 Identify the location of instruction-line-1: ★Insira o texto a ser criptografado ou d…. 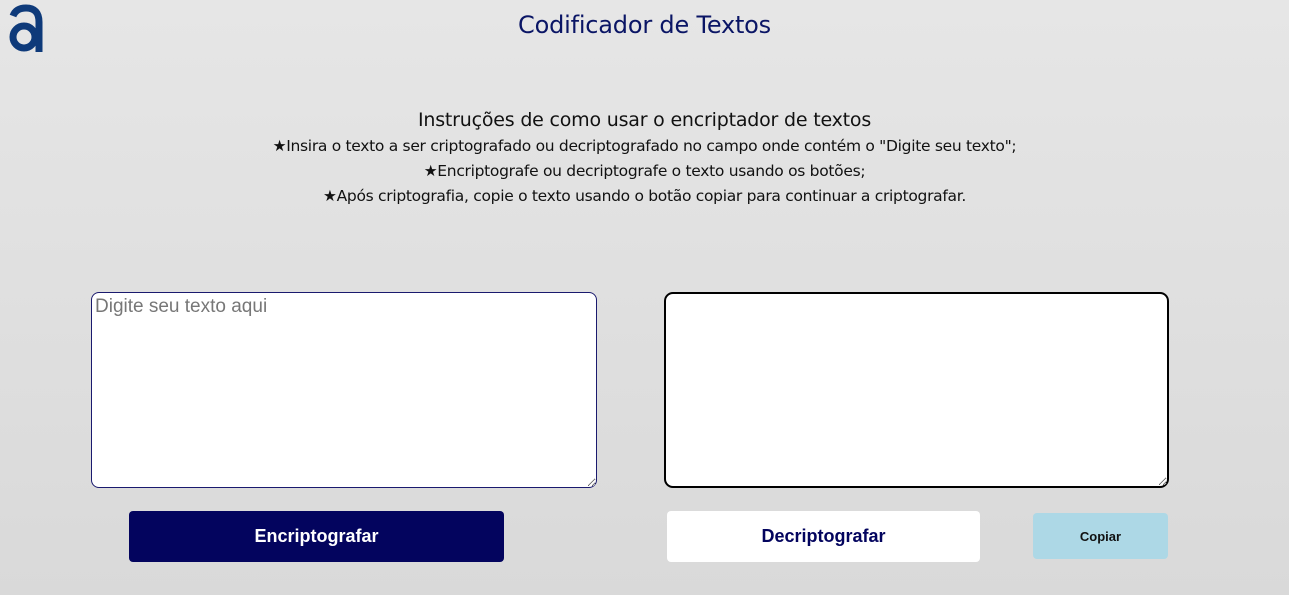
(644, 146).